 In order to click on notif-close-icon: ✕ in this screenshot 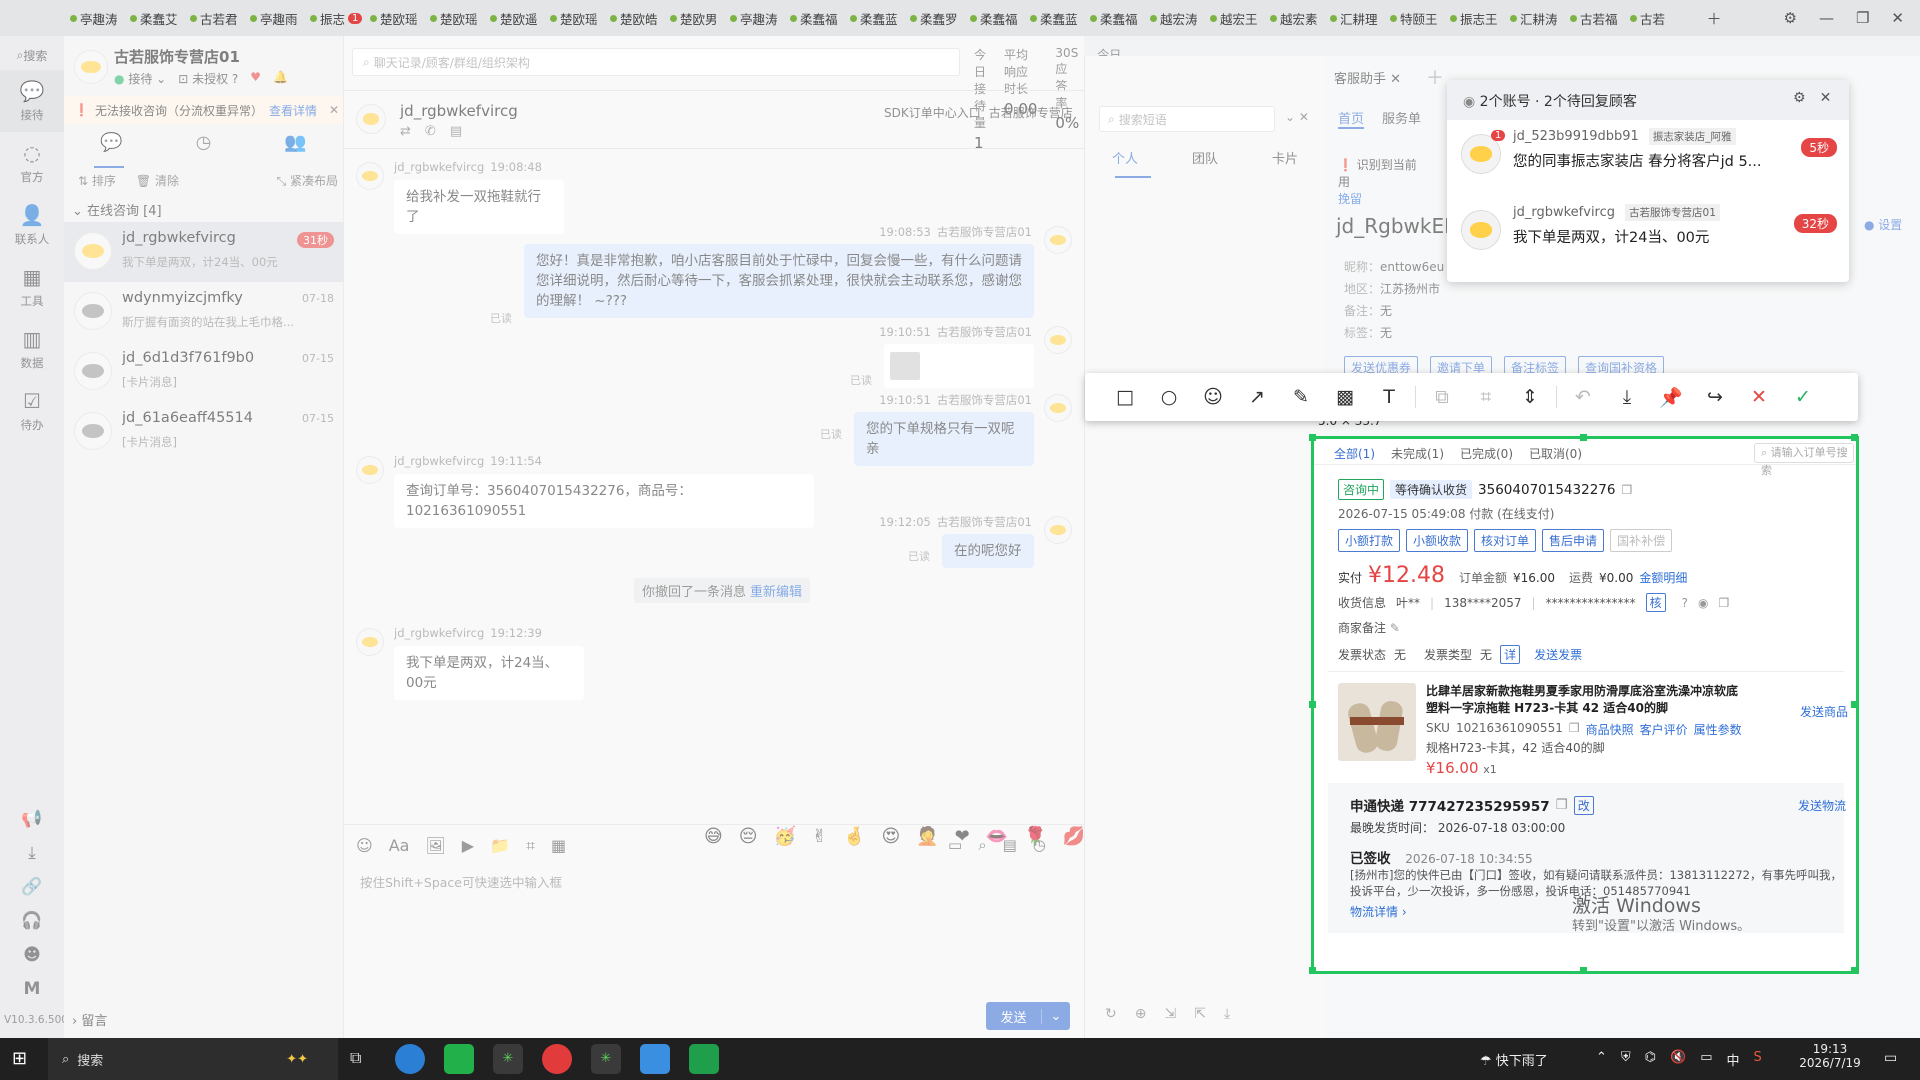, I will do `click(1826, 98)`.